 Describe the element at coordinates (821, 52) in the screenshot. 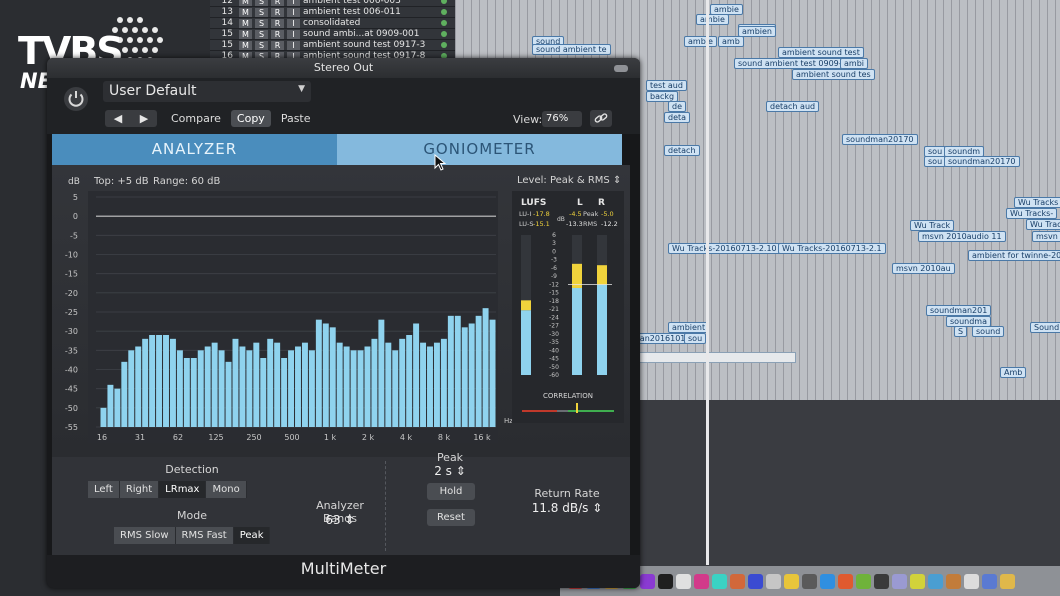

I see `audio-region: ambient sound test` at that location.